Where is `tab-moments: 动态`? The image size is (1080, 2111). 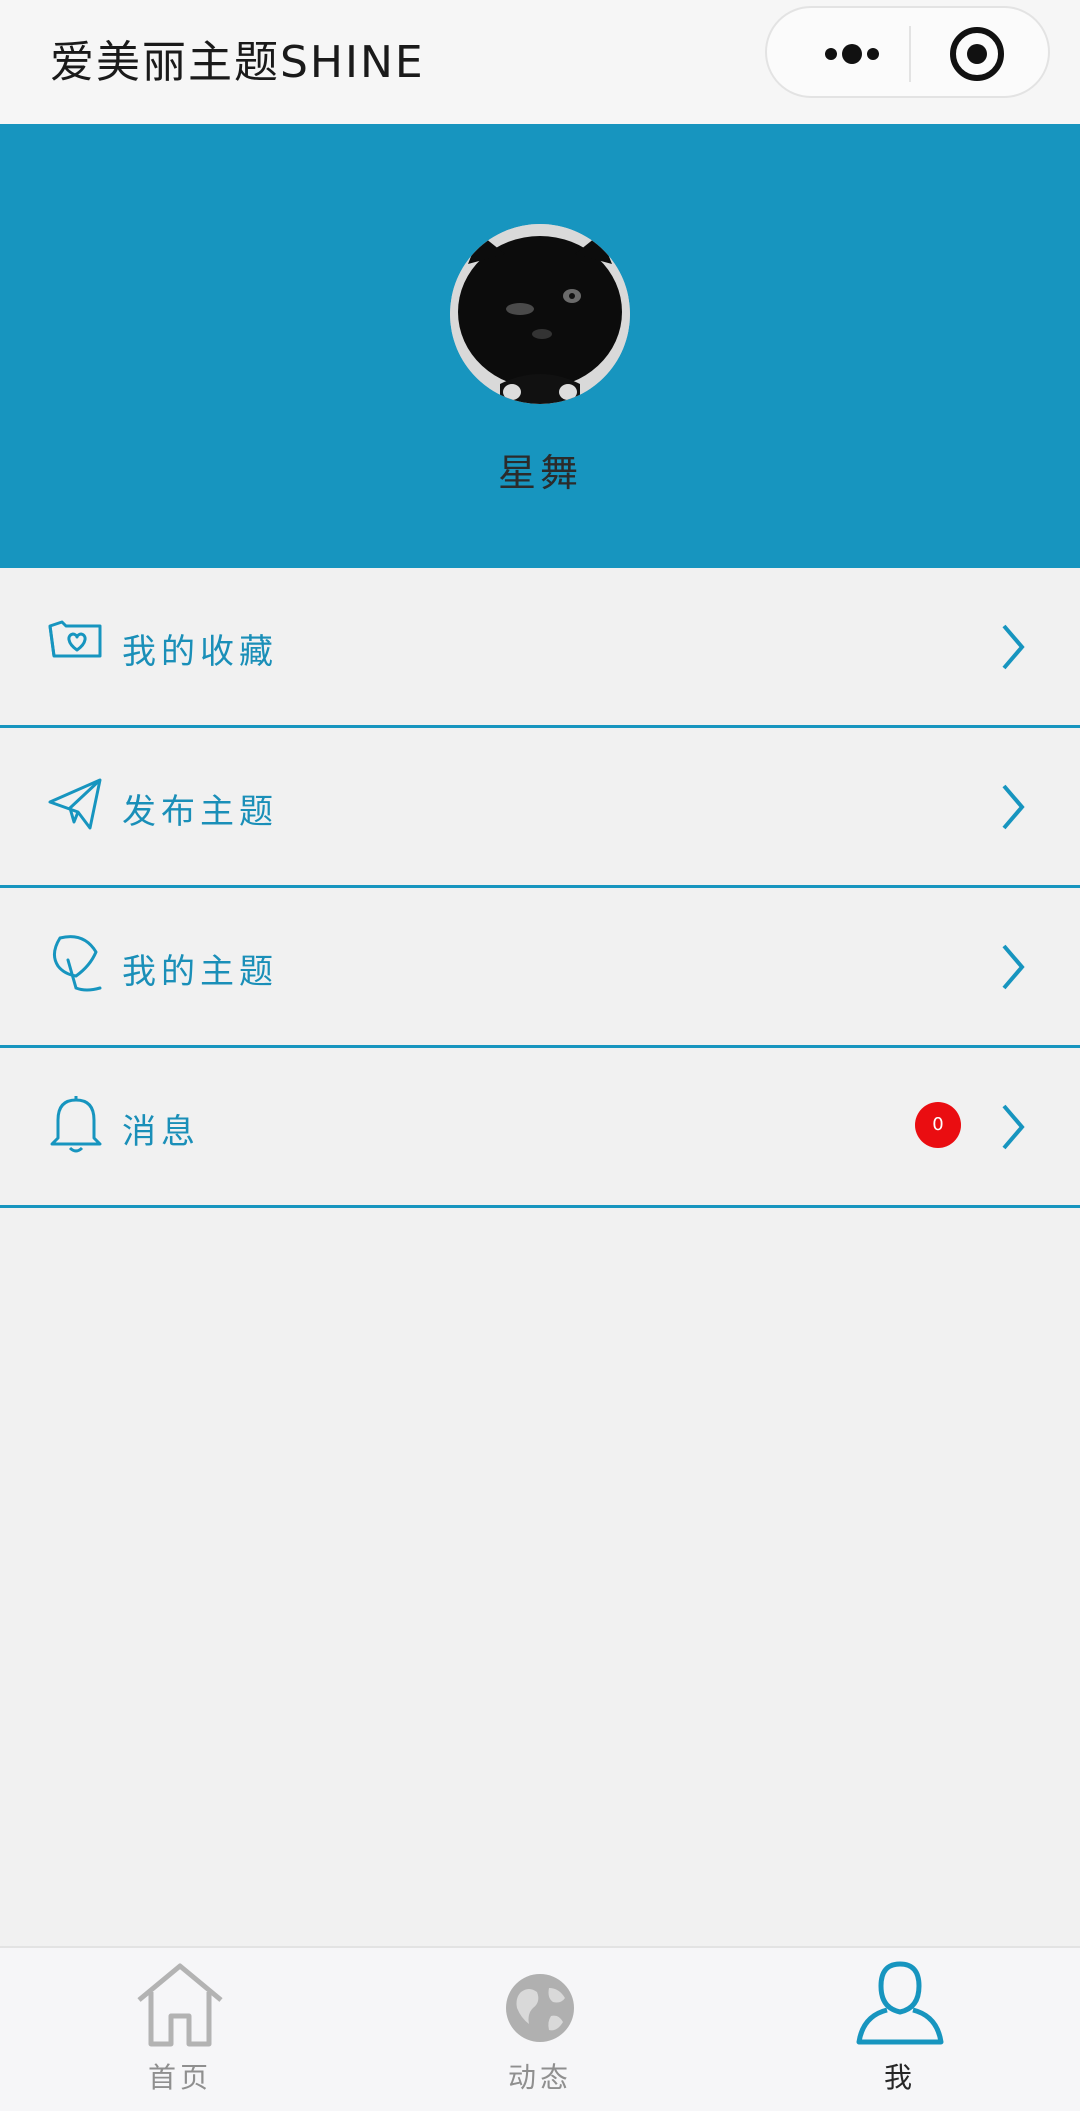
tab-moments: 动态 is located at coordinates (540, 2029).